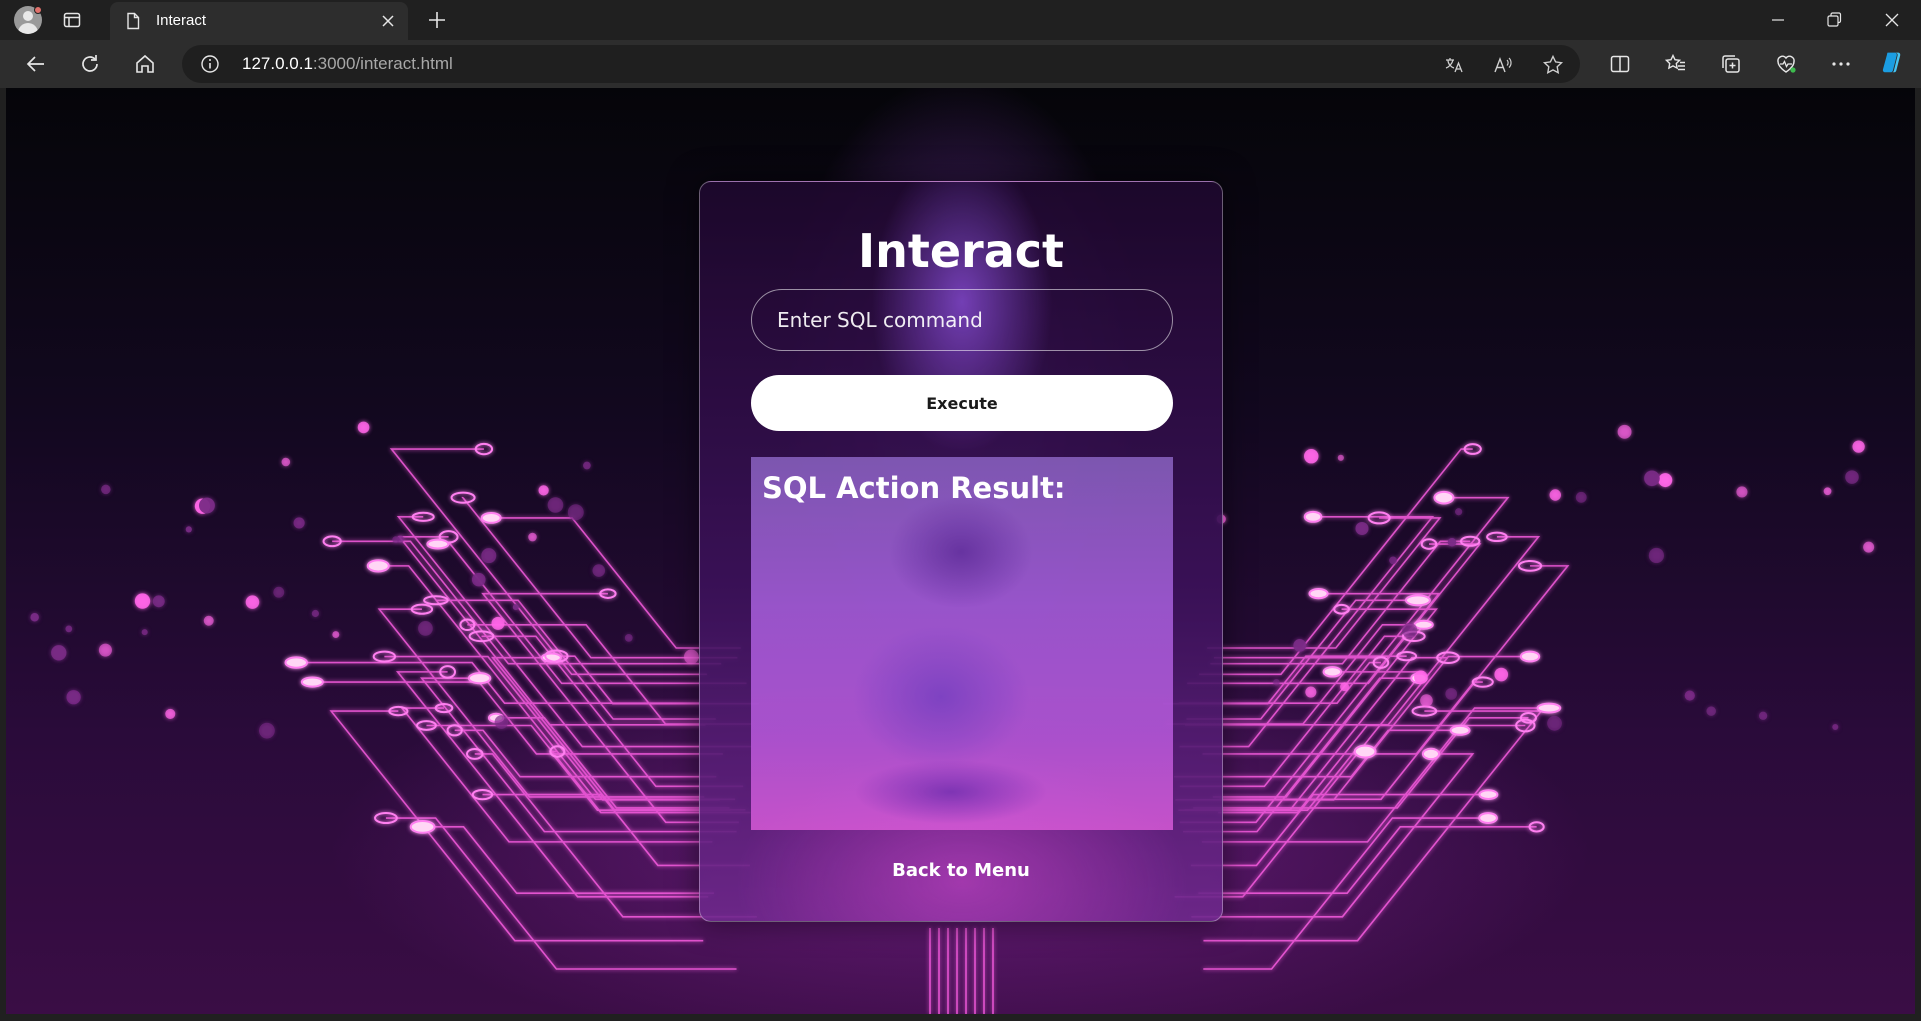 This screenshot has height=1021, width=1921. What do you see at coordinates (1778, 20) in the screenshot?
I see `minimize-icon` at bounding box center [1778, 20].